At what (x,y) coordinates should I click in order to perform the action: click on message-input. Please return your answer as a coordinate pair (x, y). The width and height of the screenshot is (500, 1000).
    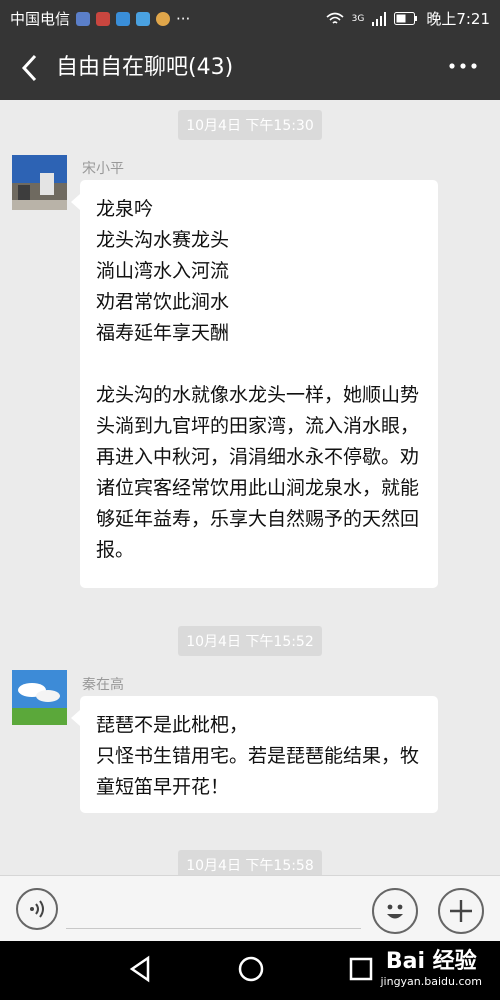
    Looking at the image, I should click on (213, 928).